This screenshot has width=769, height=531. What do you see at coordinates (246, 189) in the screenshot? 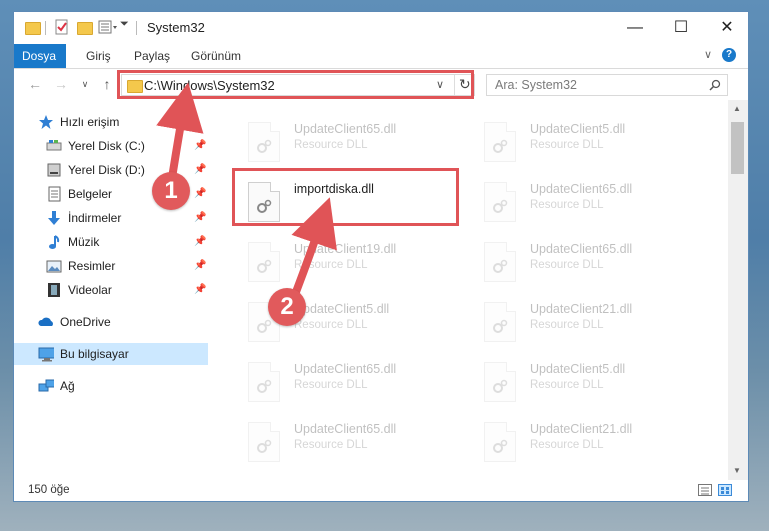
I see `annotation-arrows` at bounding box center [246, 189].